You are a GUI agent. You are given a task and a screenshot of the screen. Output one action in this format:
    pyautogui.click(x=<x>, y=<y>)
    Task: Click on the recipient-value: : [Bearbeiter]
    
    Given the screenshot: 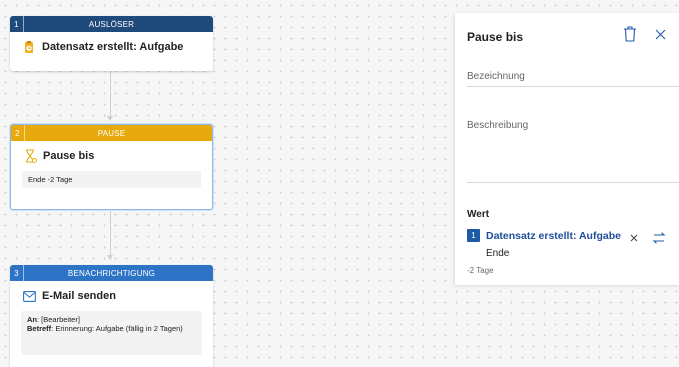 What is the action you would take?
    pyautogui.click(x=58, y=319)
    